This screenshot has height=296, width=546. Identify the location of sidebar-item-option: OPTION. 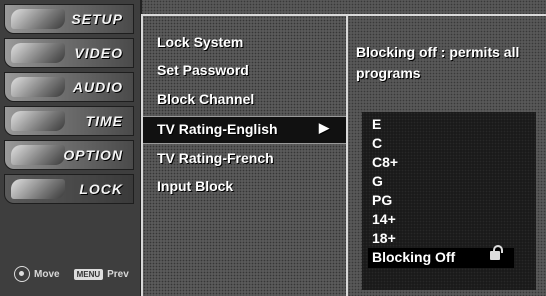
(69, 155).